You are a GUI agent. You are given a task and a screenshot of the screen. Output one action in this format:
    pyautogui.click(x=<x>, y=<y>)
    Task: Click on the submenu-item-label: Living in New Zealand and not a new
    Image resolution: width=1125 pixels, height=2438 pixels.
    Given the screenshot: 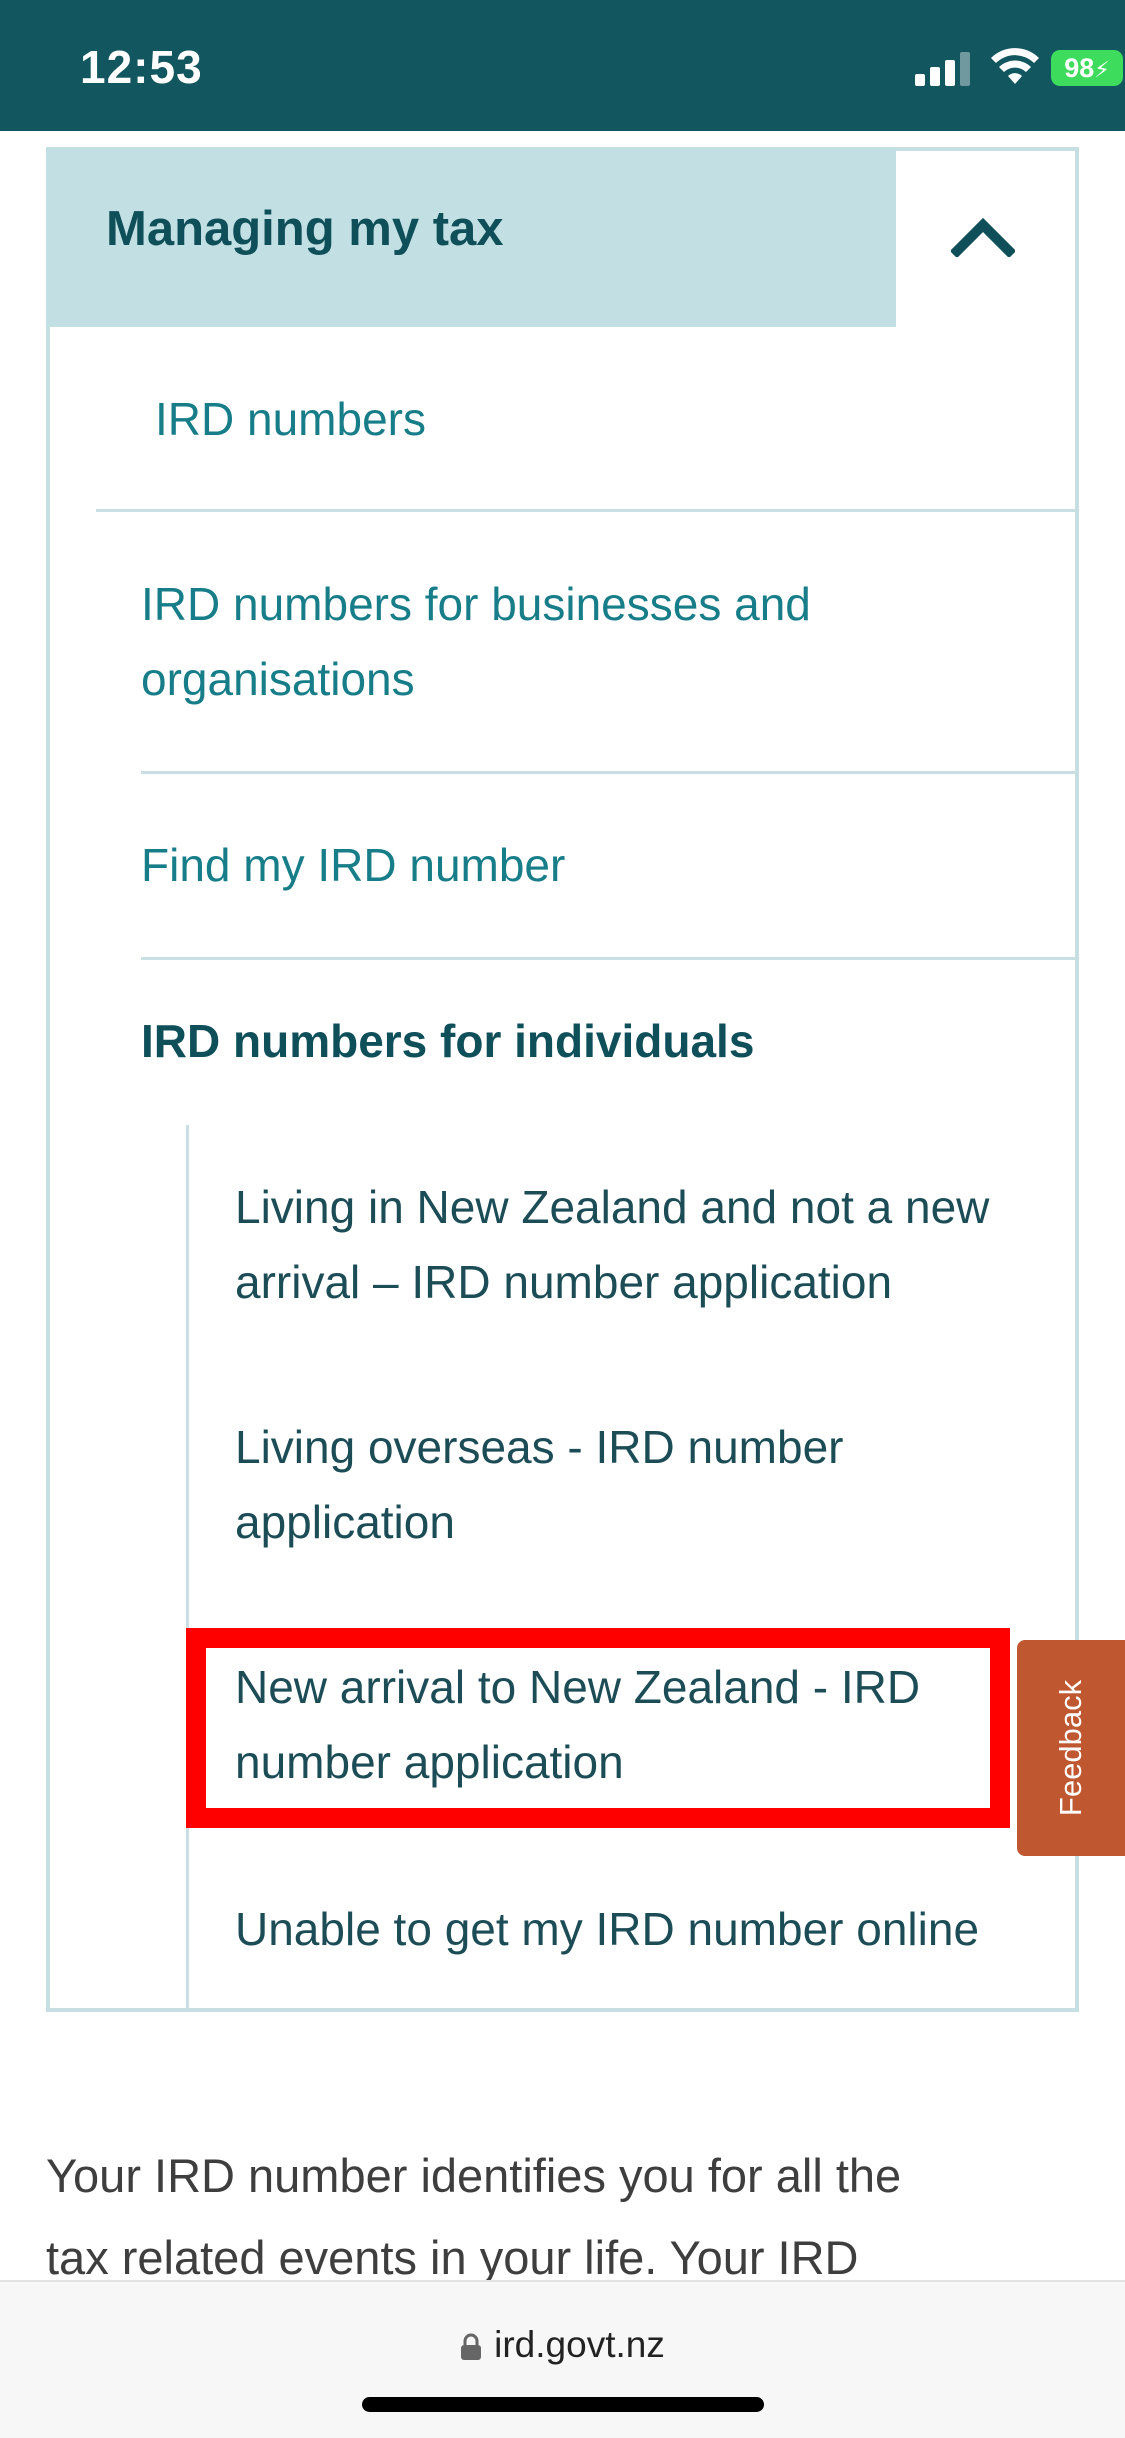 What is the action you would take?
    pyautogui.click(x=612, y=1207)
    